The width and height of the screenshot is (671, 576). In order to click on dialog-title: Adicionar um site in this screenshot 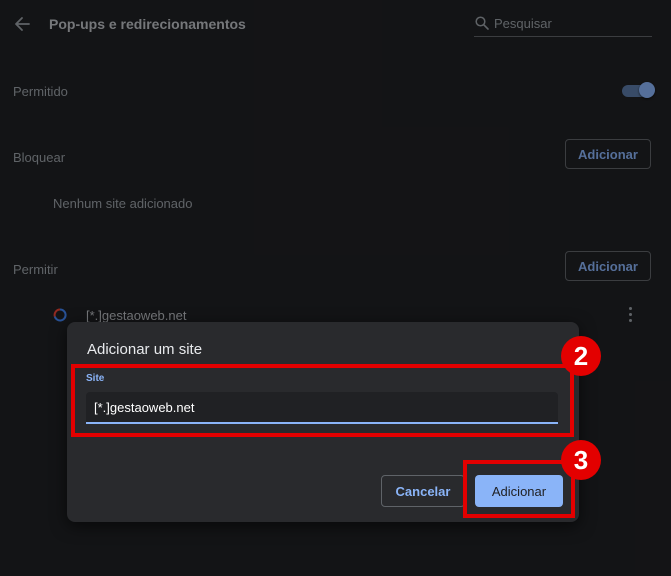, I will do `click(145, 349)`.